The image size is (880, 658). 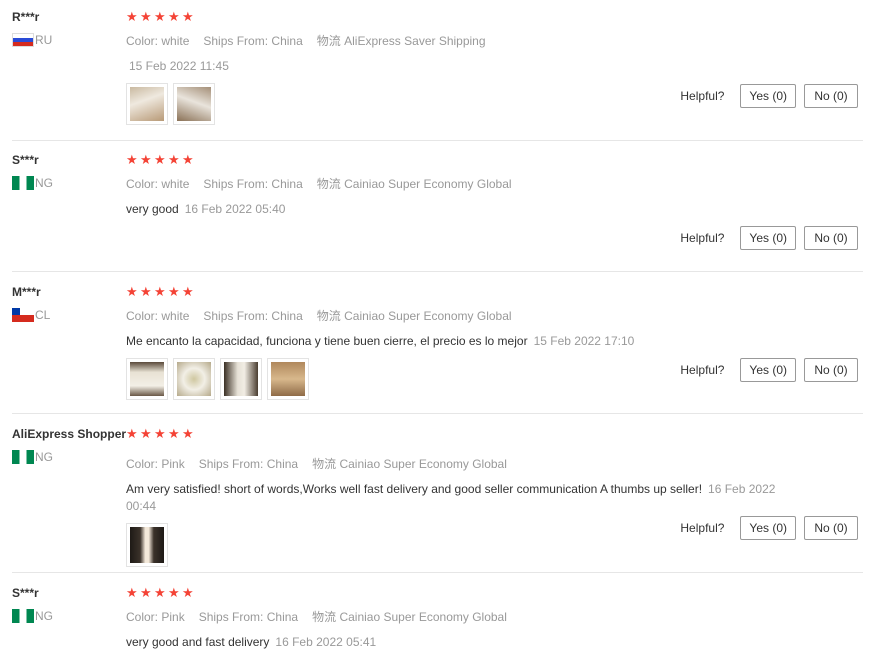 What do you see at coordinates (23, 315) in the screenshot?
I see `chile-flag-icon` at bounding box center [23, 315].